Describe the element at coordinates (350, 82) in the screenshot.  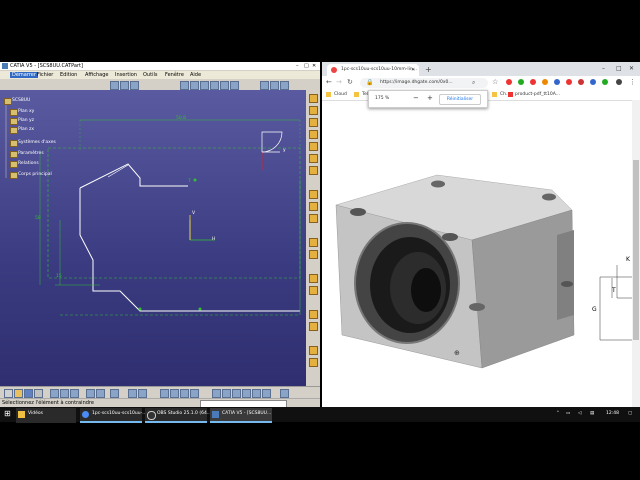
I see `reload-icon: ↻` at that location.